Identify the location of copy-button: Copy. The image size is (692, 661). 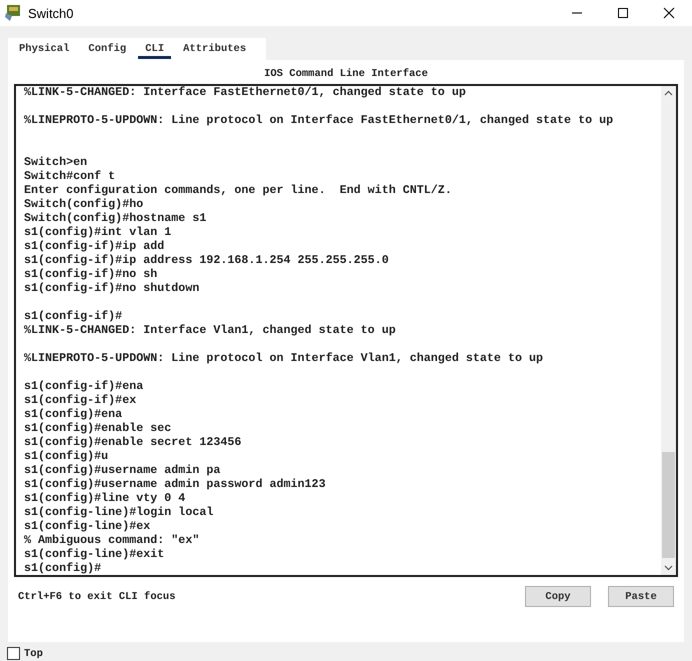
(558, 596).